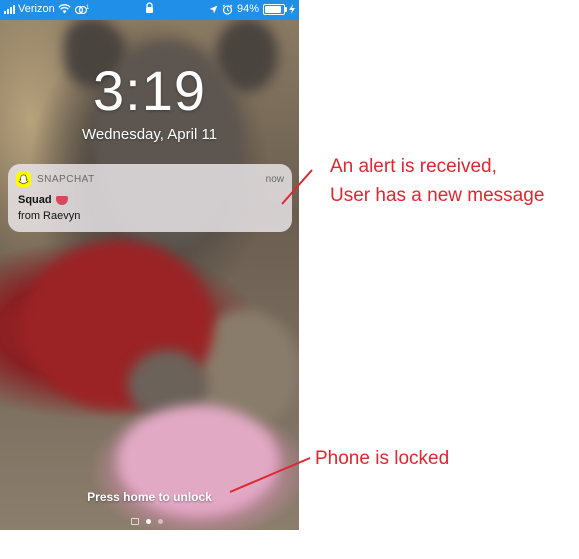 This screenshot has width=579, height=559. What do you see at coordinates (247, 9) in the screenshot?
I see `battery-percent: 94%` at bounding box center [247, 9].